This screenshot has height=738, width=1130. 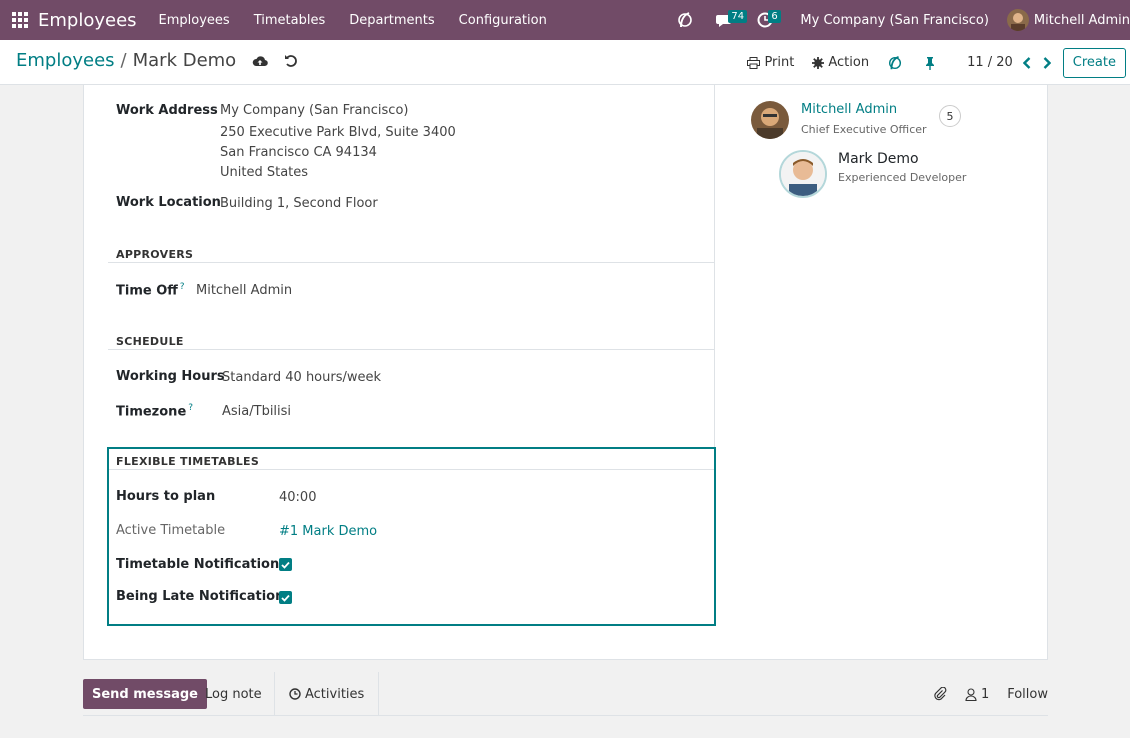 What do you see at coordinates (314, 111) in the screenshot?
I see `work-address-line-1: My Company (San Francisco)` at bounding box center [314, 111].